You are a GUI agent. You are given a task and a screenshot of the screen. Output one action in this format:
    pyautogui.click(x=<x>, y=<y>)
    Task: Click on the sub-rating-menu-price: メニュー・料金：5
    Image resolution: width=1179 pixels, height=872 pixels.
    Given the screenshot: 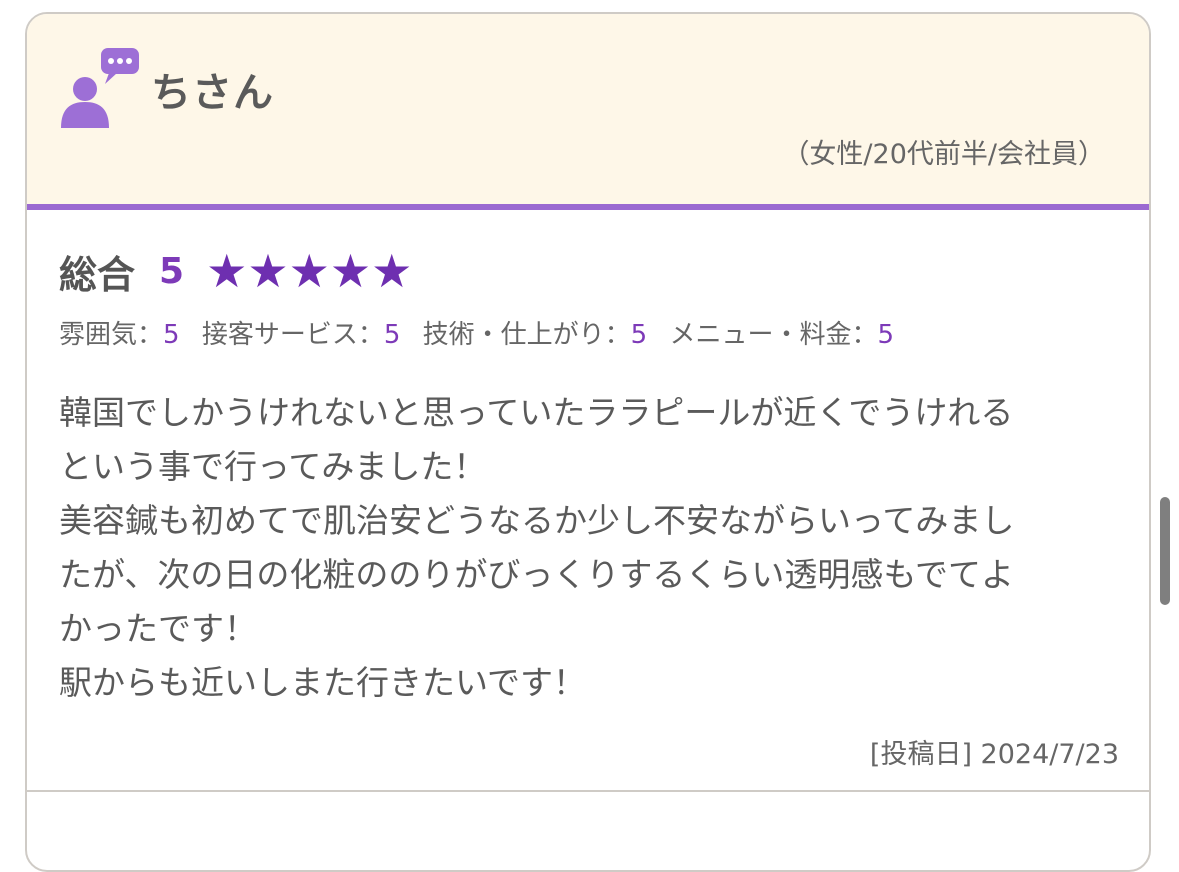 What is the action you would take?
    pyautogui.click(x=781, y=335)
    